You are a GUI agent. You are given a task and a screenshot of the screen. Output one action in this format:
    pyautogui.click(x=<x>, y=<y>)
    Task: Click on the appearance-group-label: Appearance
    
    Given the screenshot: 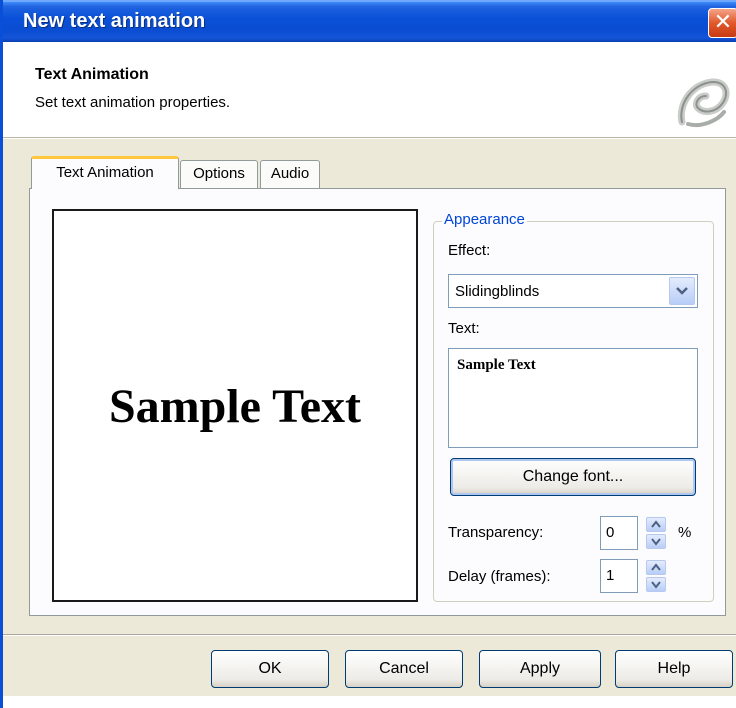 What is the action you would take?
    pyautogui.click(x=484, y=219)
    